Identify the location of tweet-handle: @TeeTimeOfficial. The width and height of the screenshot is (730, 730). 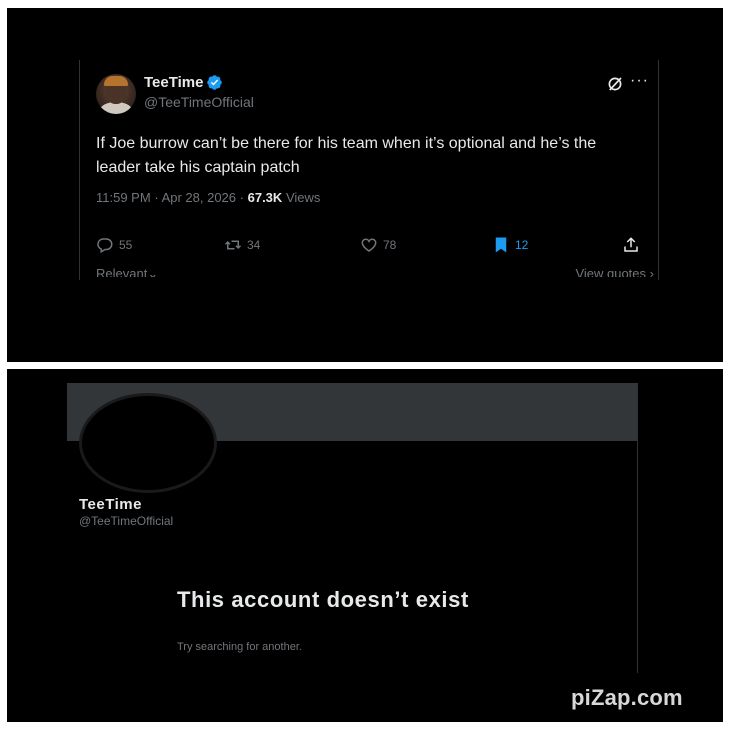
(199, 102).